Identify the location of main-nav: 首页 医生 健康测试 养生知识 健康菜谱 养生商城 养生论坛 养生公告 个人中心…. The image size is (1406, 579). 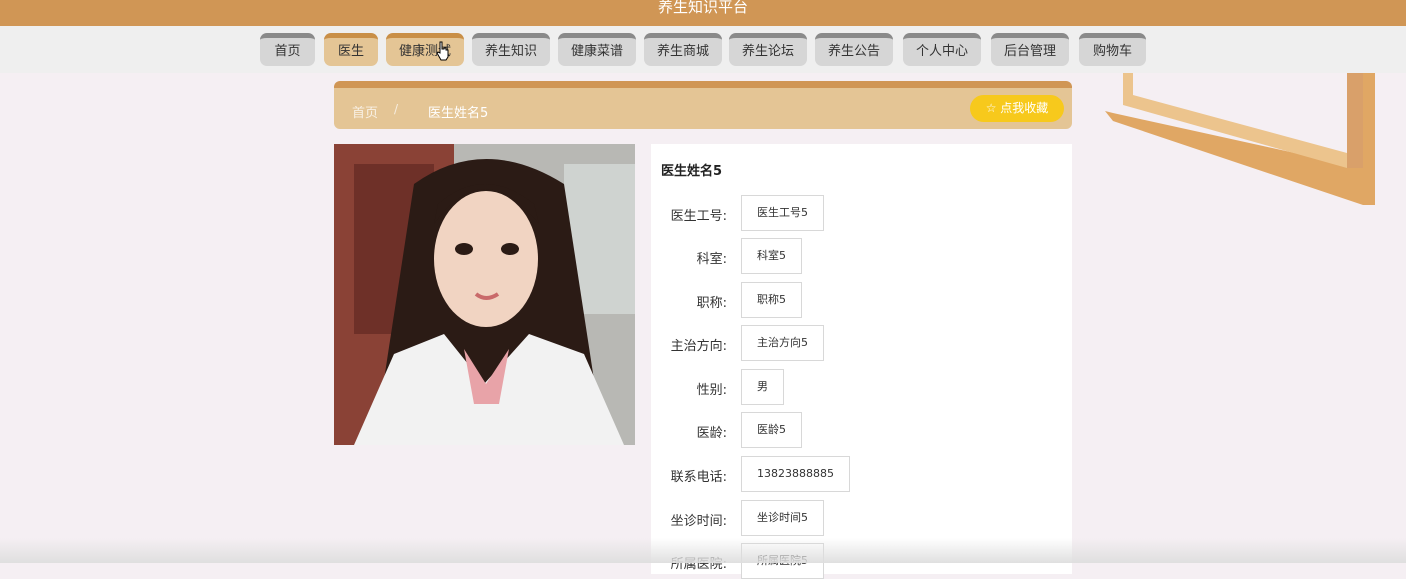
(703, 49).